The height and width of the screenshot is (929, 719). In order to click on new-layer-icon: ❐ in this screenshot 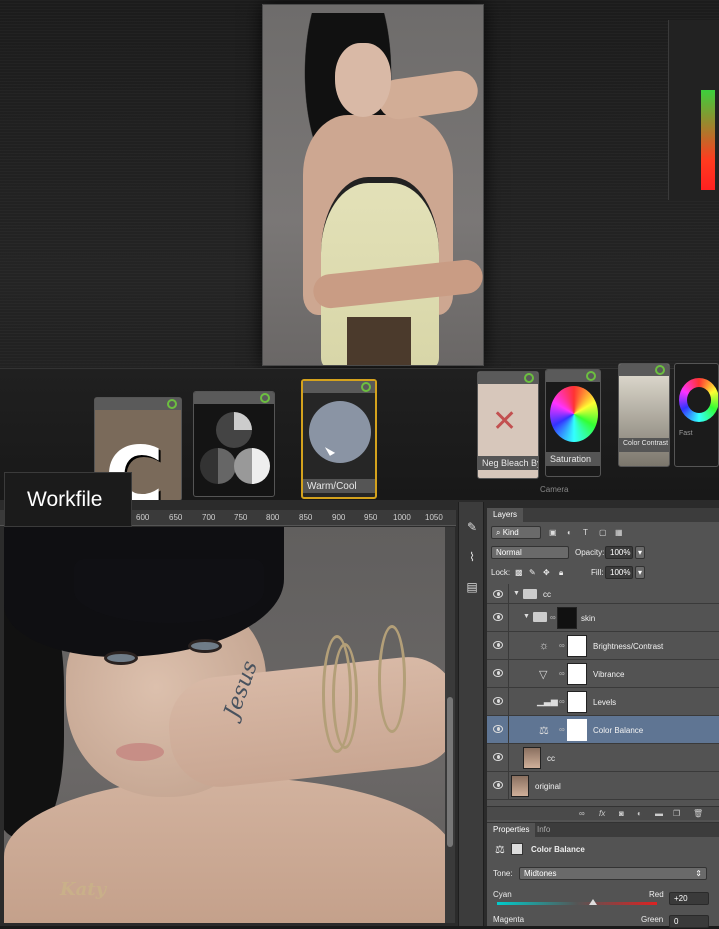, I will do `click(676, 813)`.